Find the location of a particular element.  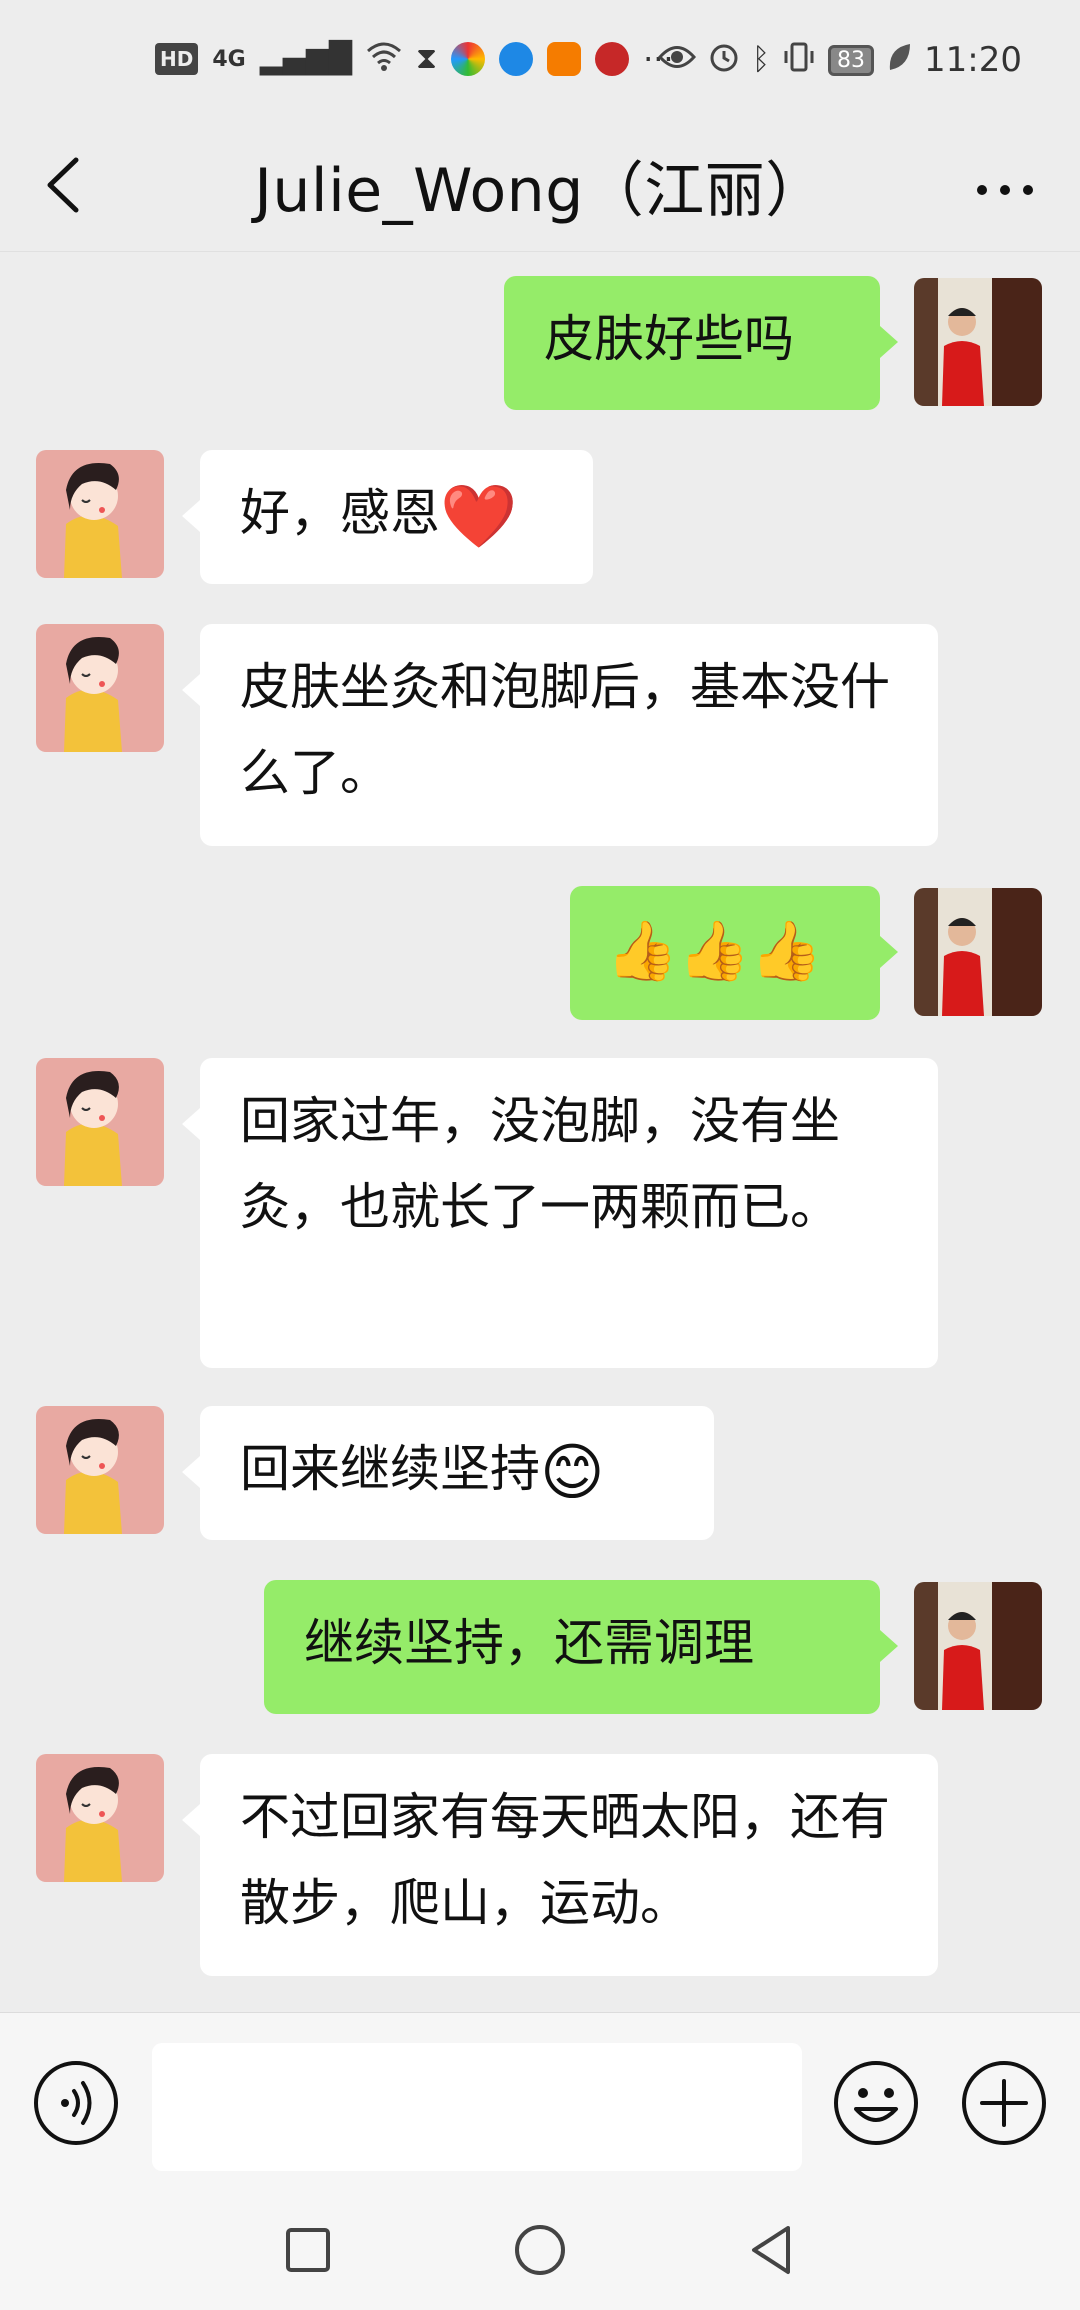

message-text: 好，感恩 is located at coordinates (340, 513).